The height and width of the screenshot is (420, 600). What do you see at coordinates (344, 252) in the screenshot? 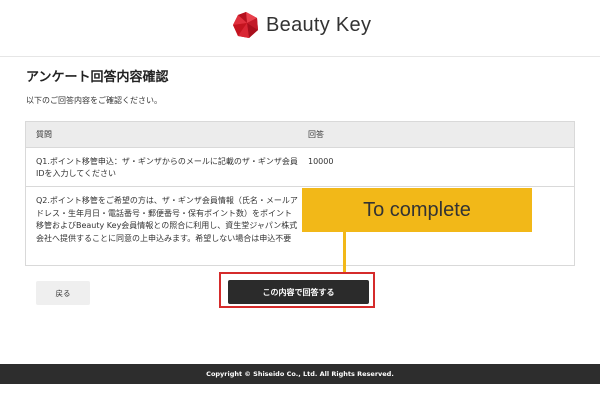
I see `callout-connector` at bounding box center [344, 252].